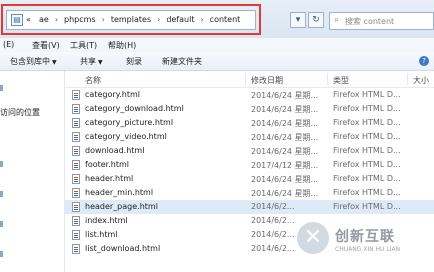  Describe the element at coordinates (119, 192) in the screenshot. I see `file-name: header_min.html` at that location.